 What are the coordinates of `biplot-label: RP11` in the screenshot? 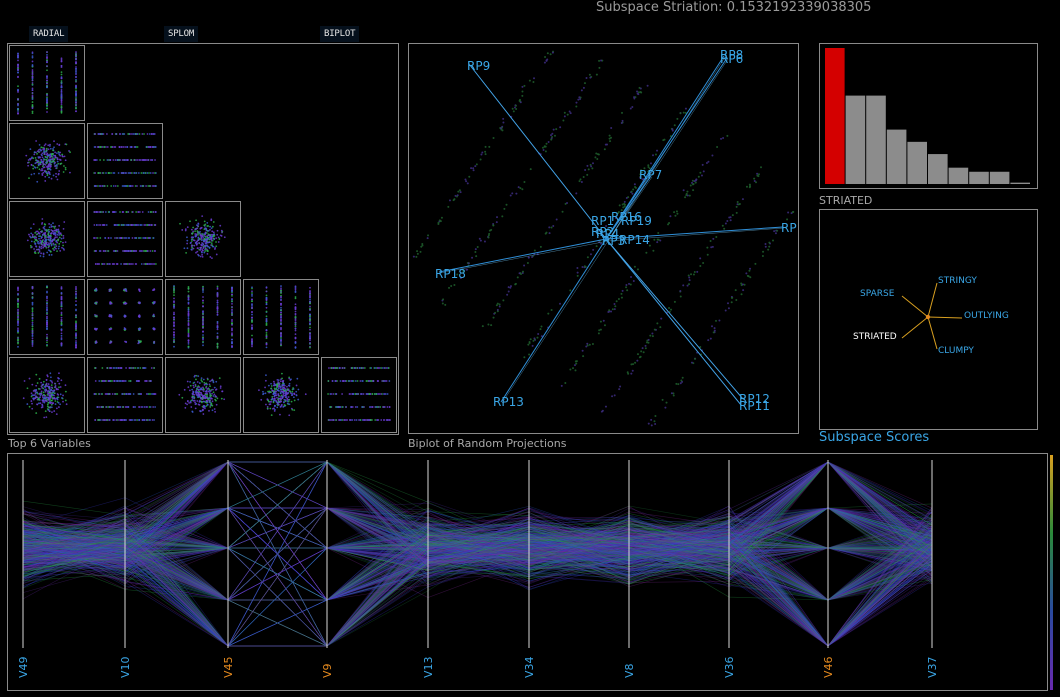 It's located at (754, 406).